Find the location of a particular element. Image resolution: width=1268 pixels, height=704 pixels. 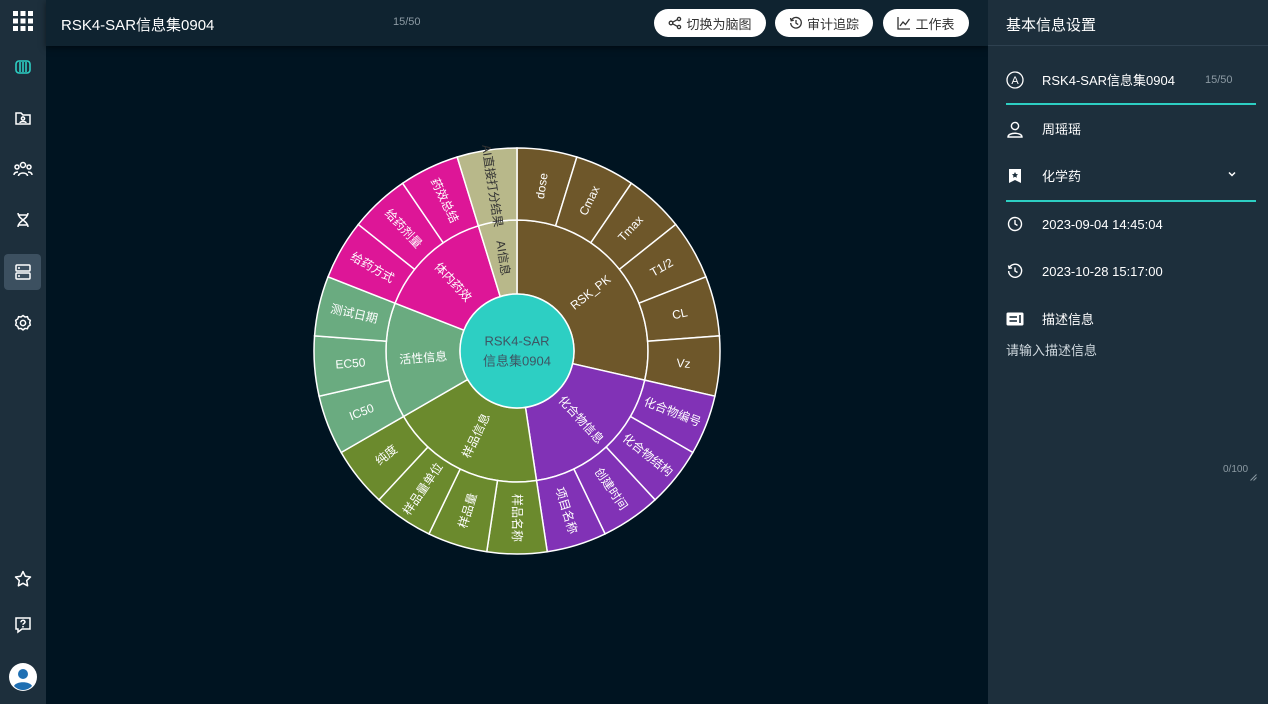

name-count: 15/50 is located at coordinates (1219, 80).